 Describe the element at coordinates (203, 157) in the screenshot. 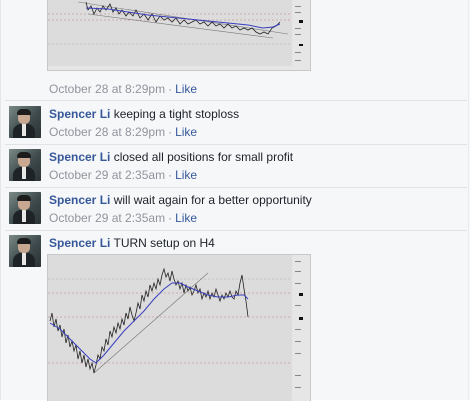

I see `comment-text: closed all positions for small profit` at that location.